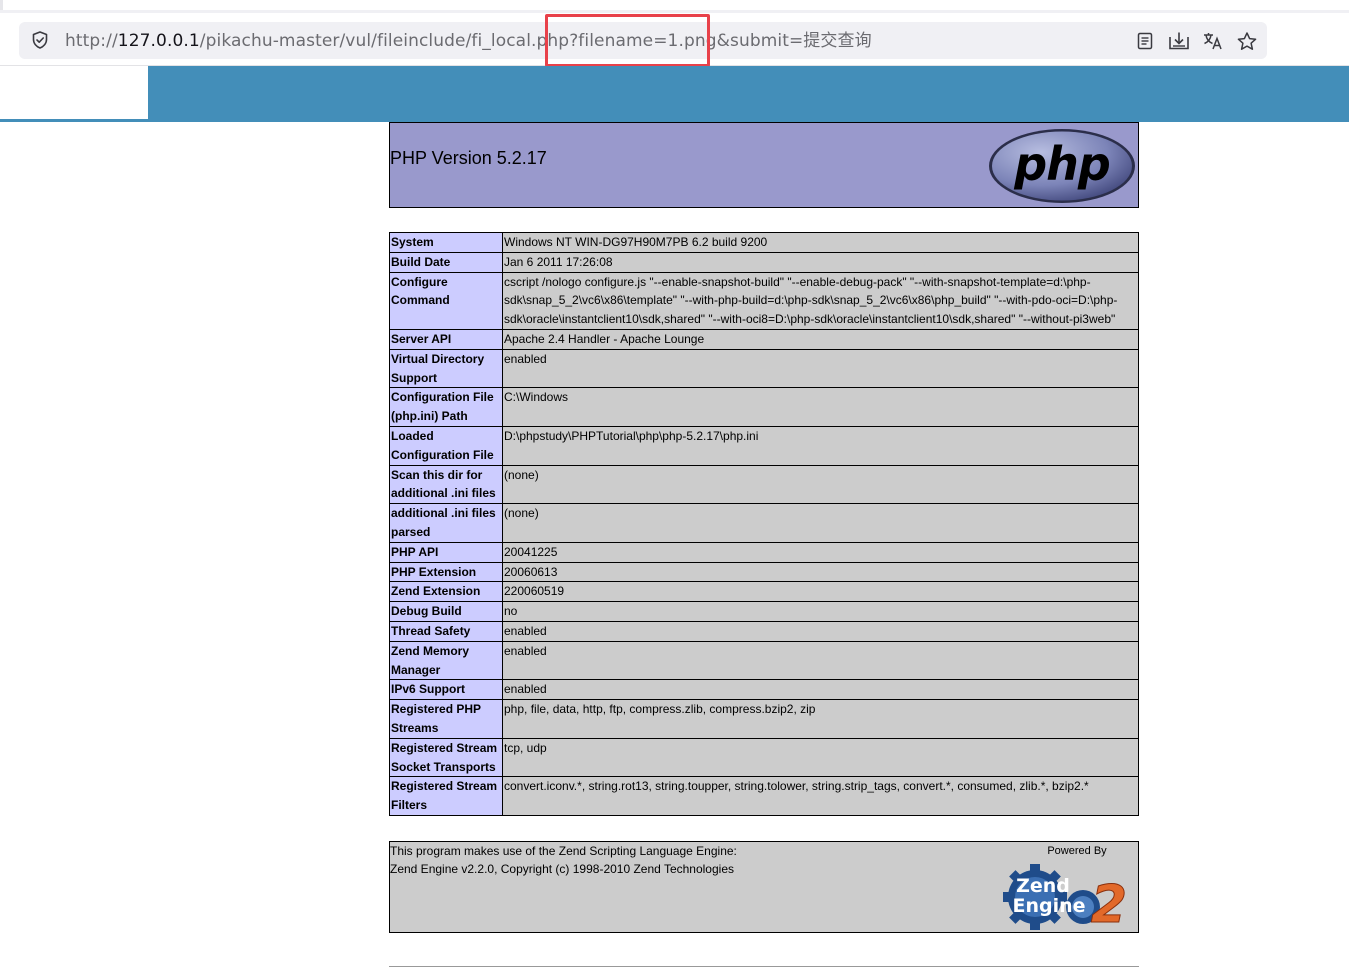 The height and width of the screenshot is (975, 1349). I want to click on bookmark-star-icon, so click(1247, 41).